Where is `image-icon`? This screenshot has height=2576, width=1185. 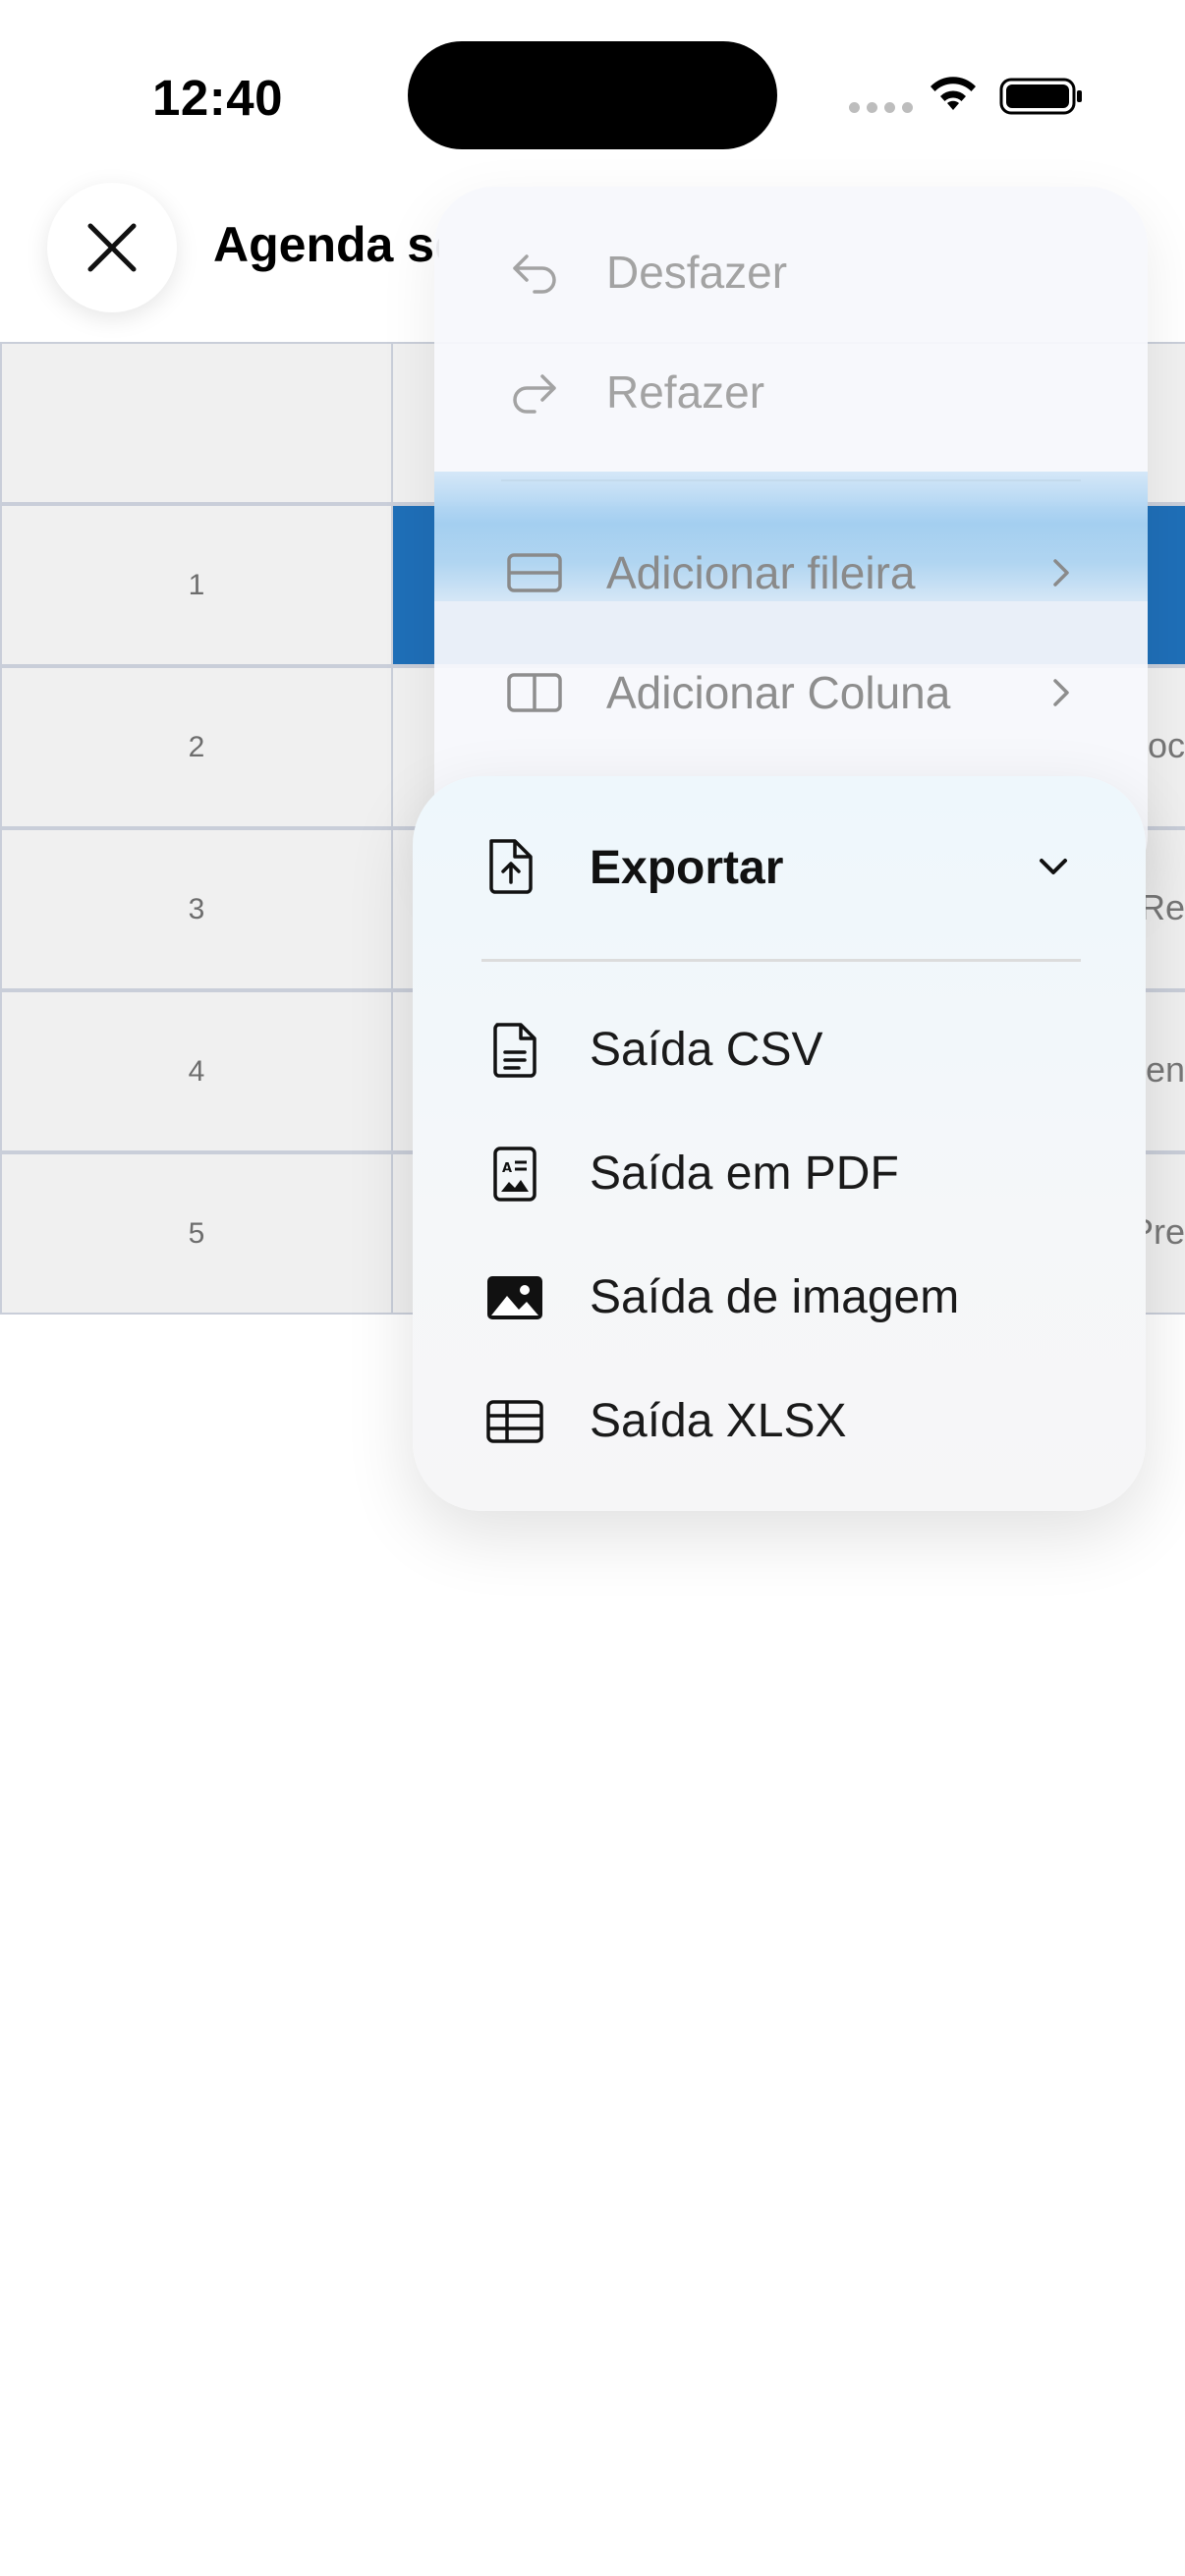 image-icon is located at coordinates (515, 1297).